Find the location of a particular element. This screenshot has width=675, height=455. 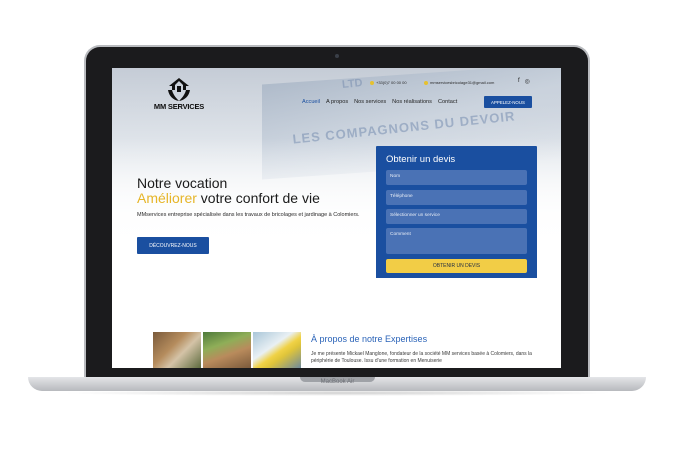

house-hands-icon is located at coordinates (179, 89).